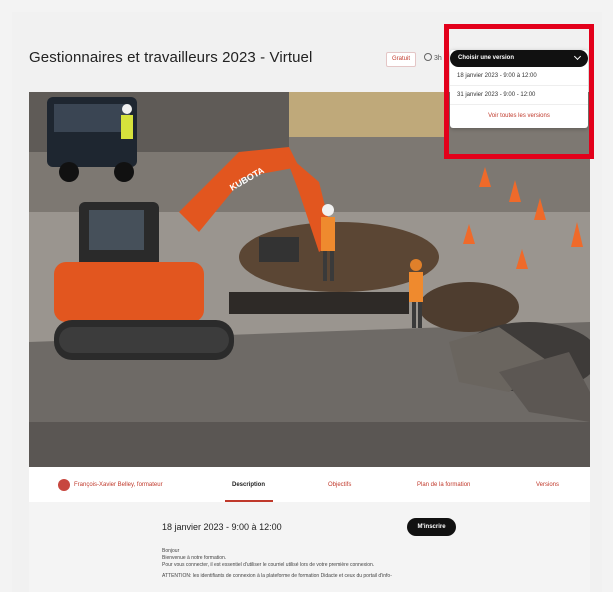 This screenshot has height=592, width=613. I want to click on description-line: Bonjour, so click(171, 551).